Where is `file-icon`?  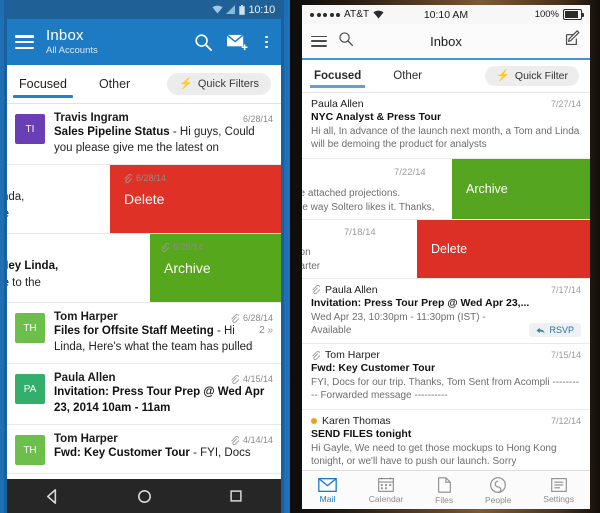
file-icon is located at coordinates (444, 484).